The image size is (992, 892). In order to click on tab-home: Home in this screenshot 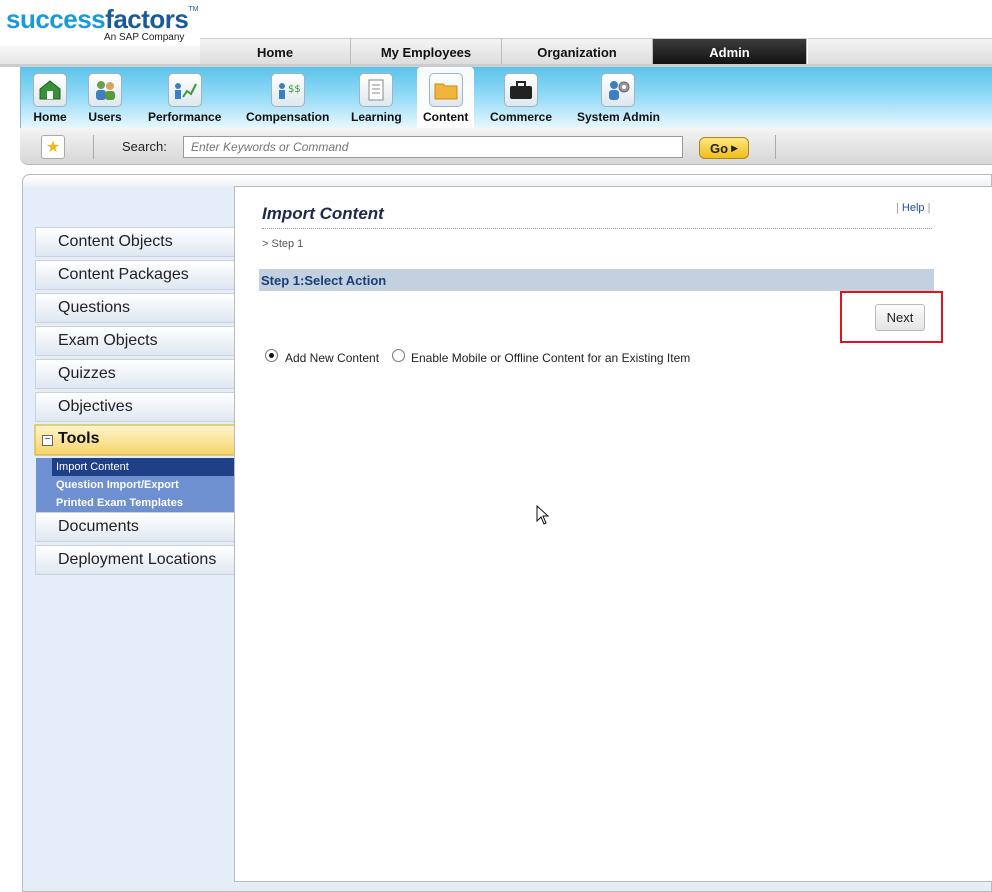, I will do `click(275, 51)`.